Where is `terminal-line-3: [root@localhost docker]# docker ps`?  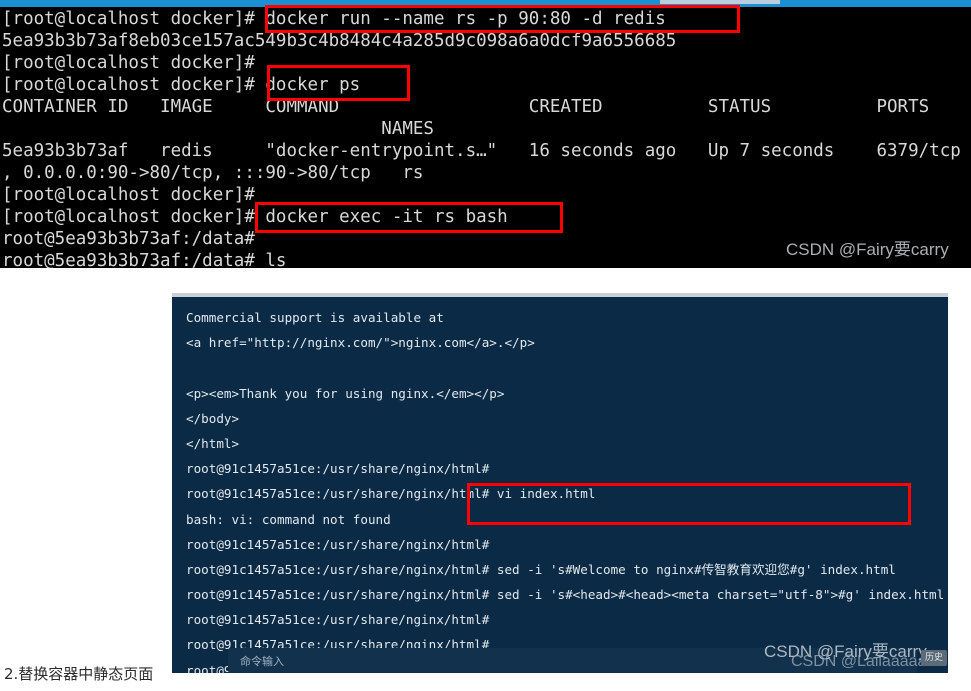 terminal-line-3: [root@localhost docker]# docker ps is located at coordinates (181, 85).